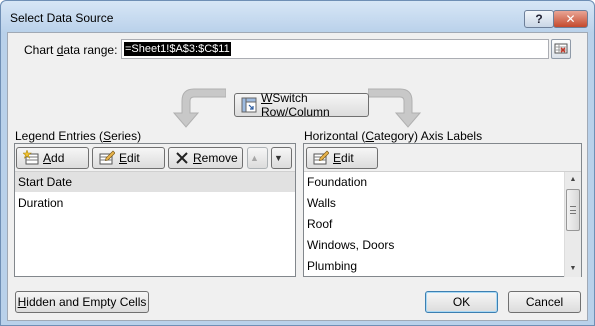 This screenshot has width=595, height=326. I want to click on arrow-down-left-icon, so click(199, 108).